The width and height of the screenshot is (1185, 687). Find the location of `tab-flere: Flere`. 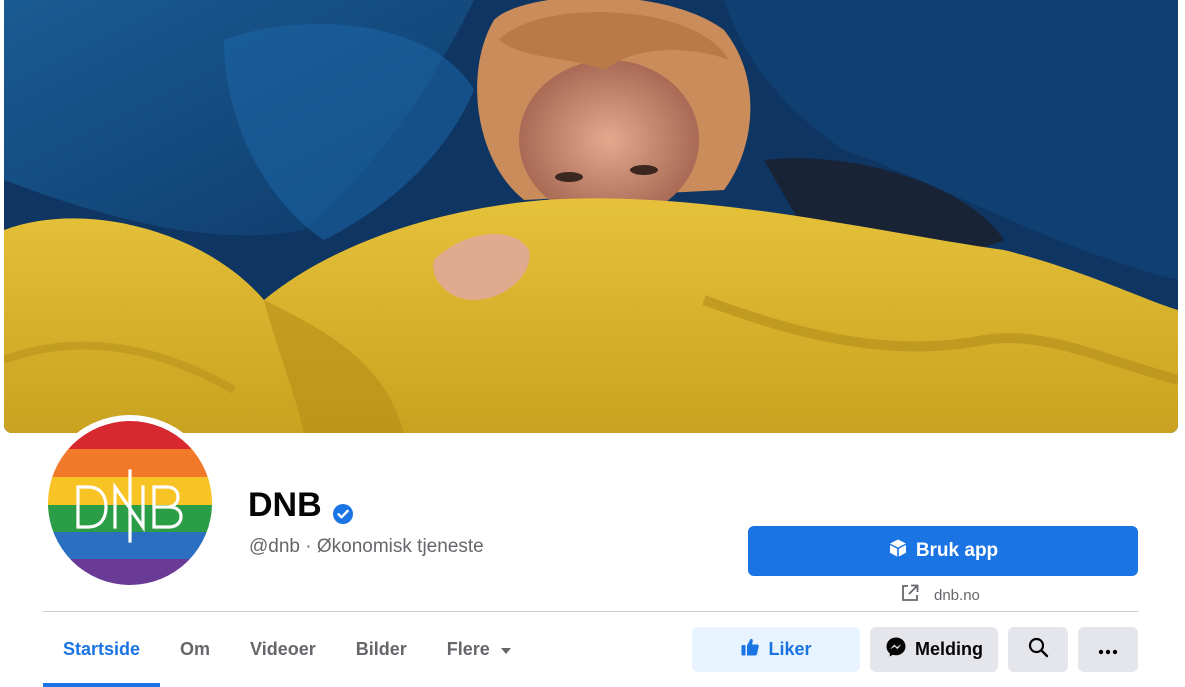

tab-flere: Flere is located at coordinates (479, 649).